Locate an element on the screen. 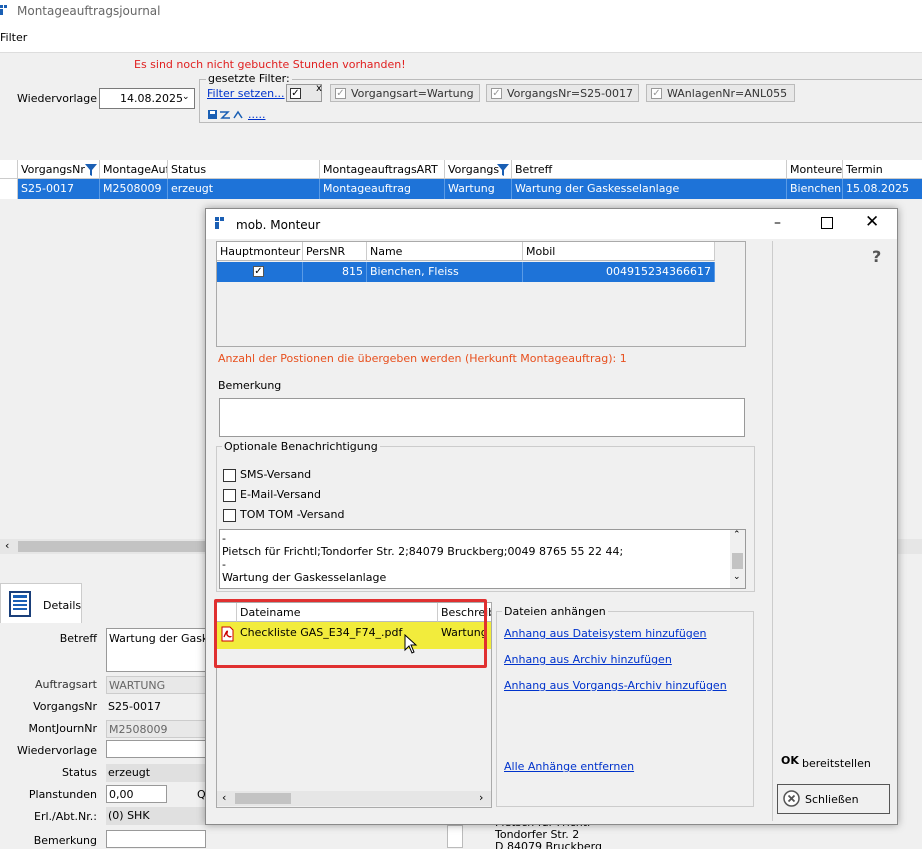  cell-mobil: 004915234366617 is located at coordinates (619, 272).